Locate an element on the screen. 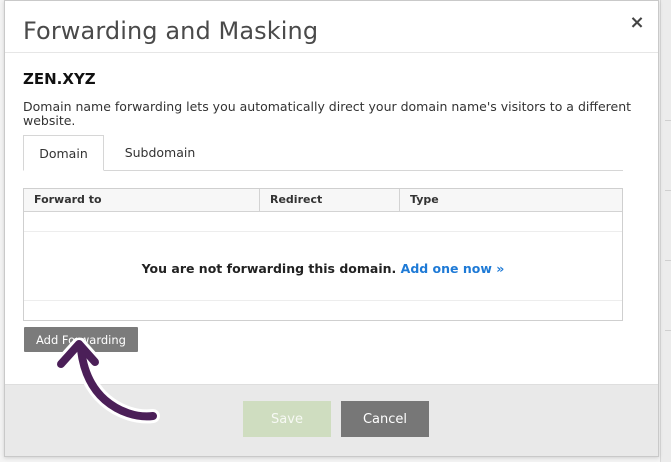 Image resolution: width=671 pixels, height=462 pixels. header-divider is located at coordinates (331, 52).